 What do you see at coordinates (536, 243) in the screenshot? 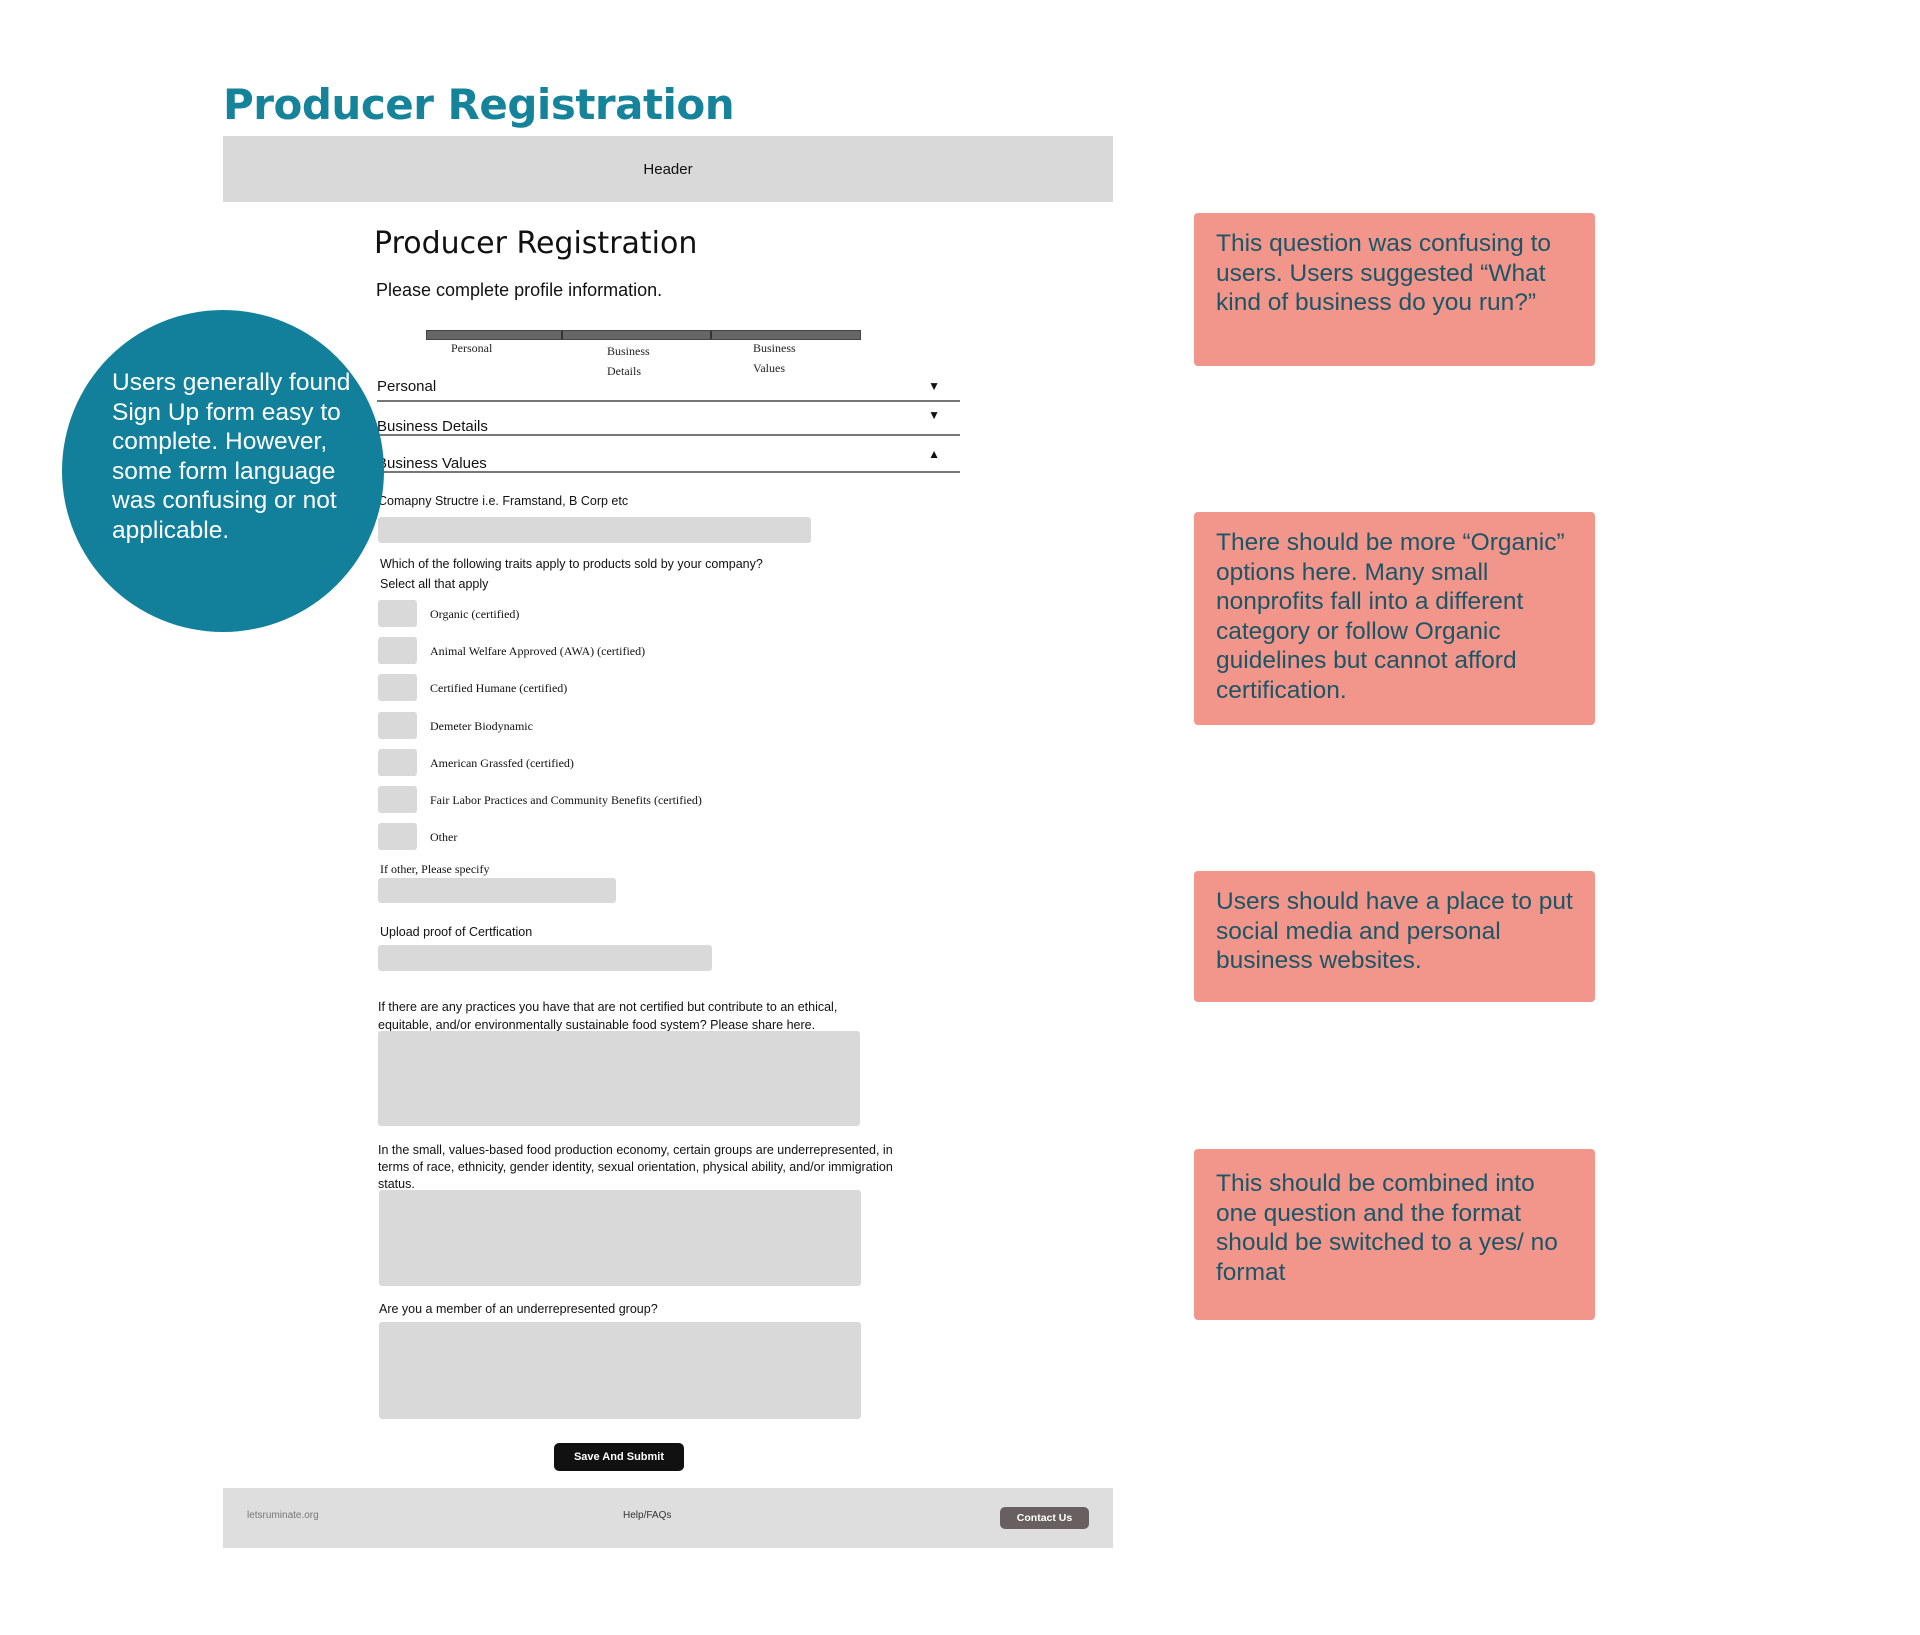
I see `form-title: Producer Registration` at bounding box center [536, 243].